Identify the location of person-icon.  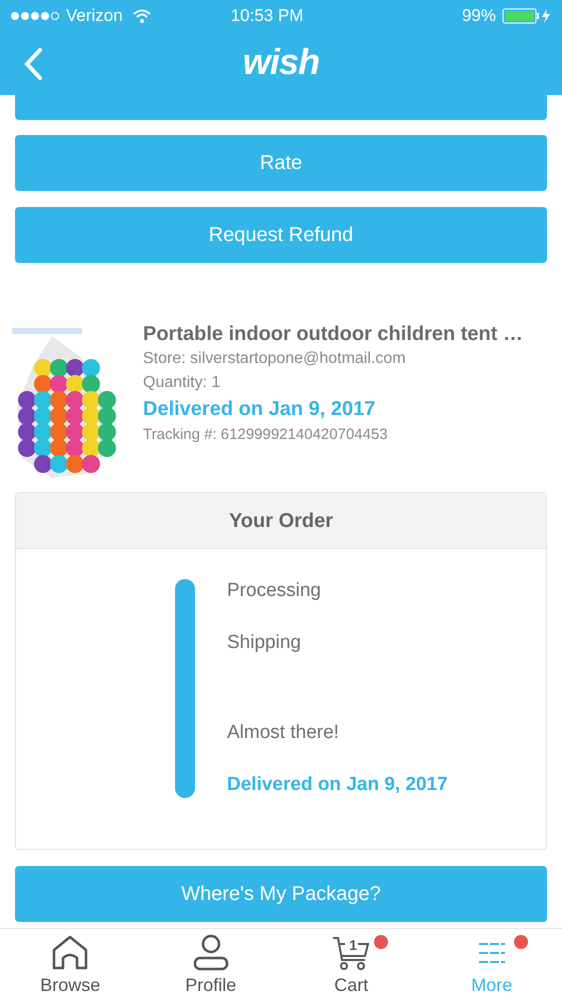
(211, 953).